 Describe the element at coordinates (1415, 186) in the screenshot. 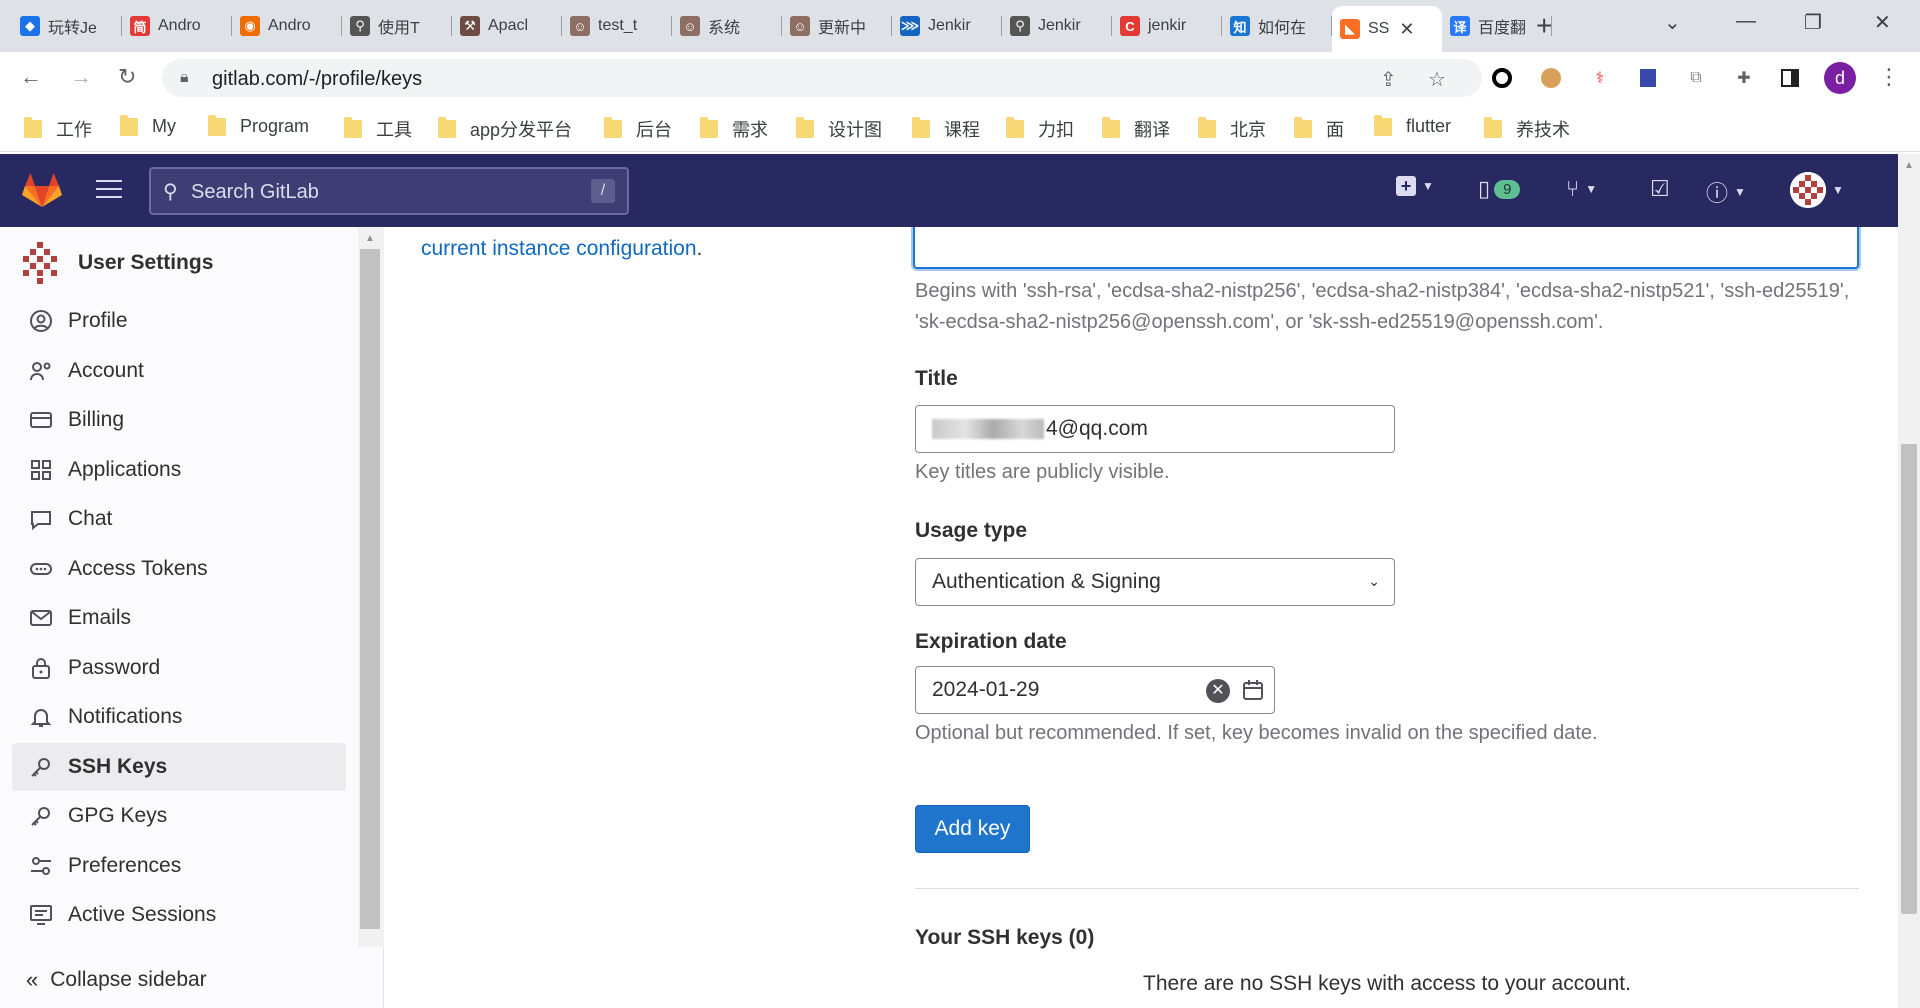

I see `create-new-dropdown: + ▼` at that location.